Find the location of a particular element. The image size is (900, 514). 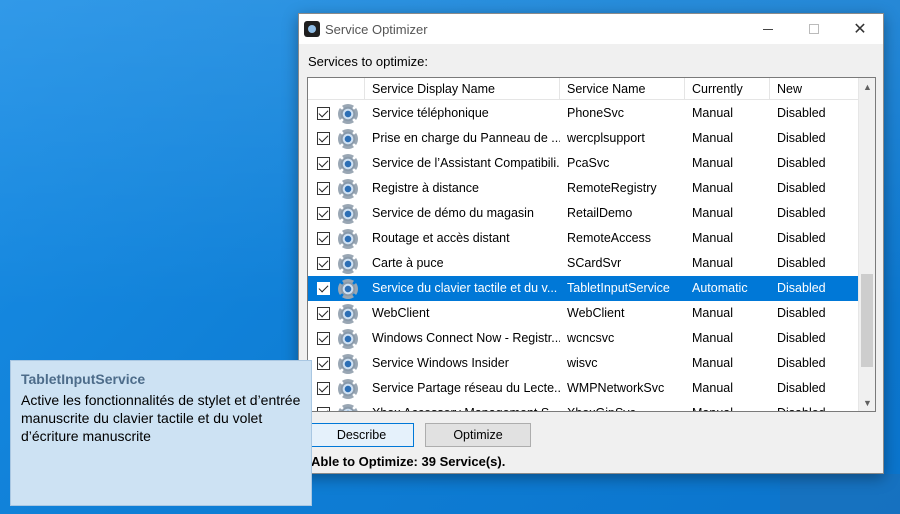

cell-service-name: TabletInputService is located at coordinates (618, 288).